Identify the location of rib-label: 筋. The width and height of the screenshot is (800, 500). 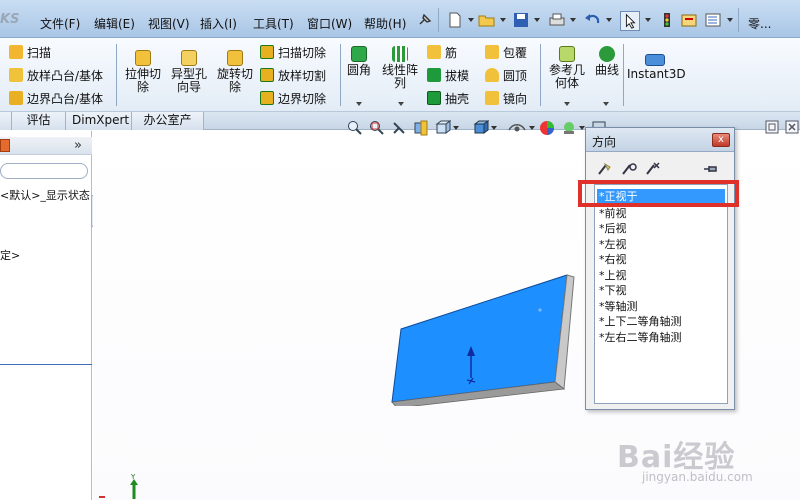
(451, 53).